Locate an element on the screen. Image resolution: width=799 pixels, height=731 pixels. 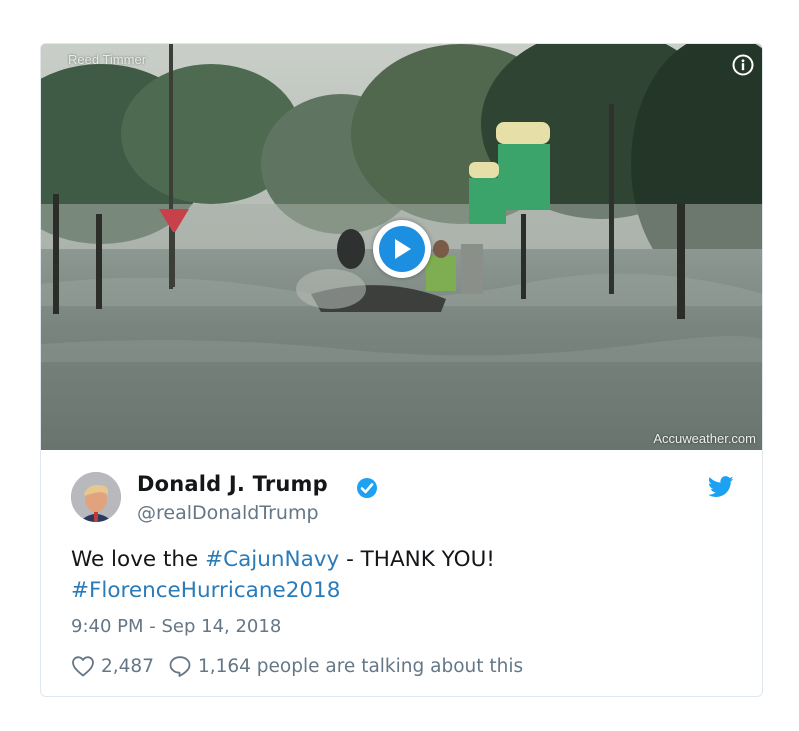
tweet-text-after: - THANK YOU! is located at coordinates (417, 559).